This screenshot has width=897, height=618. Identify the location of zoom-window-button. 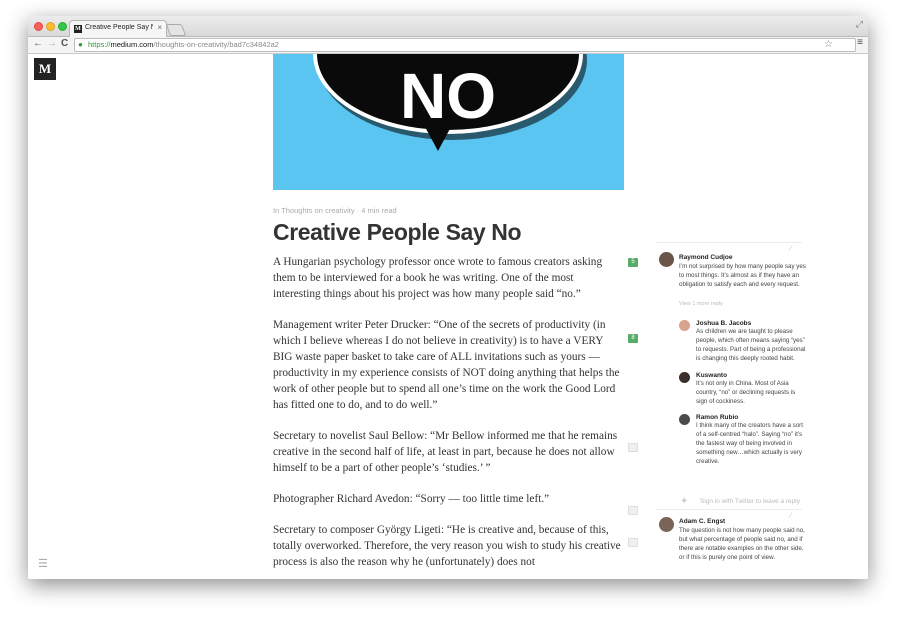
(62, 26).